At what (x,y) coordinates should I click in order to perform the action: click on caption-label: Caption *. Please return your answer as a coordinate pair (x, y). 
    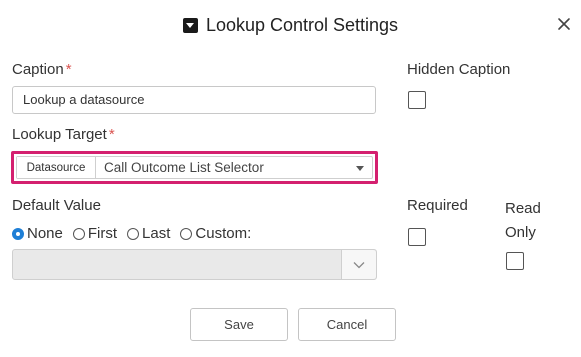
    Looking at the image, I should click on (42, 69).